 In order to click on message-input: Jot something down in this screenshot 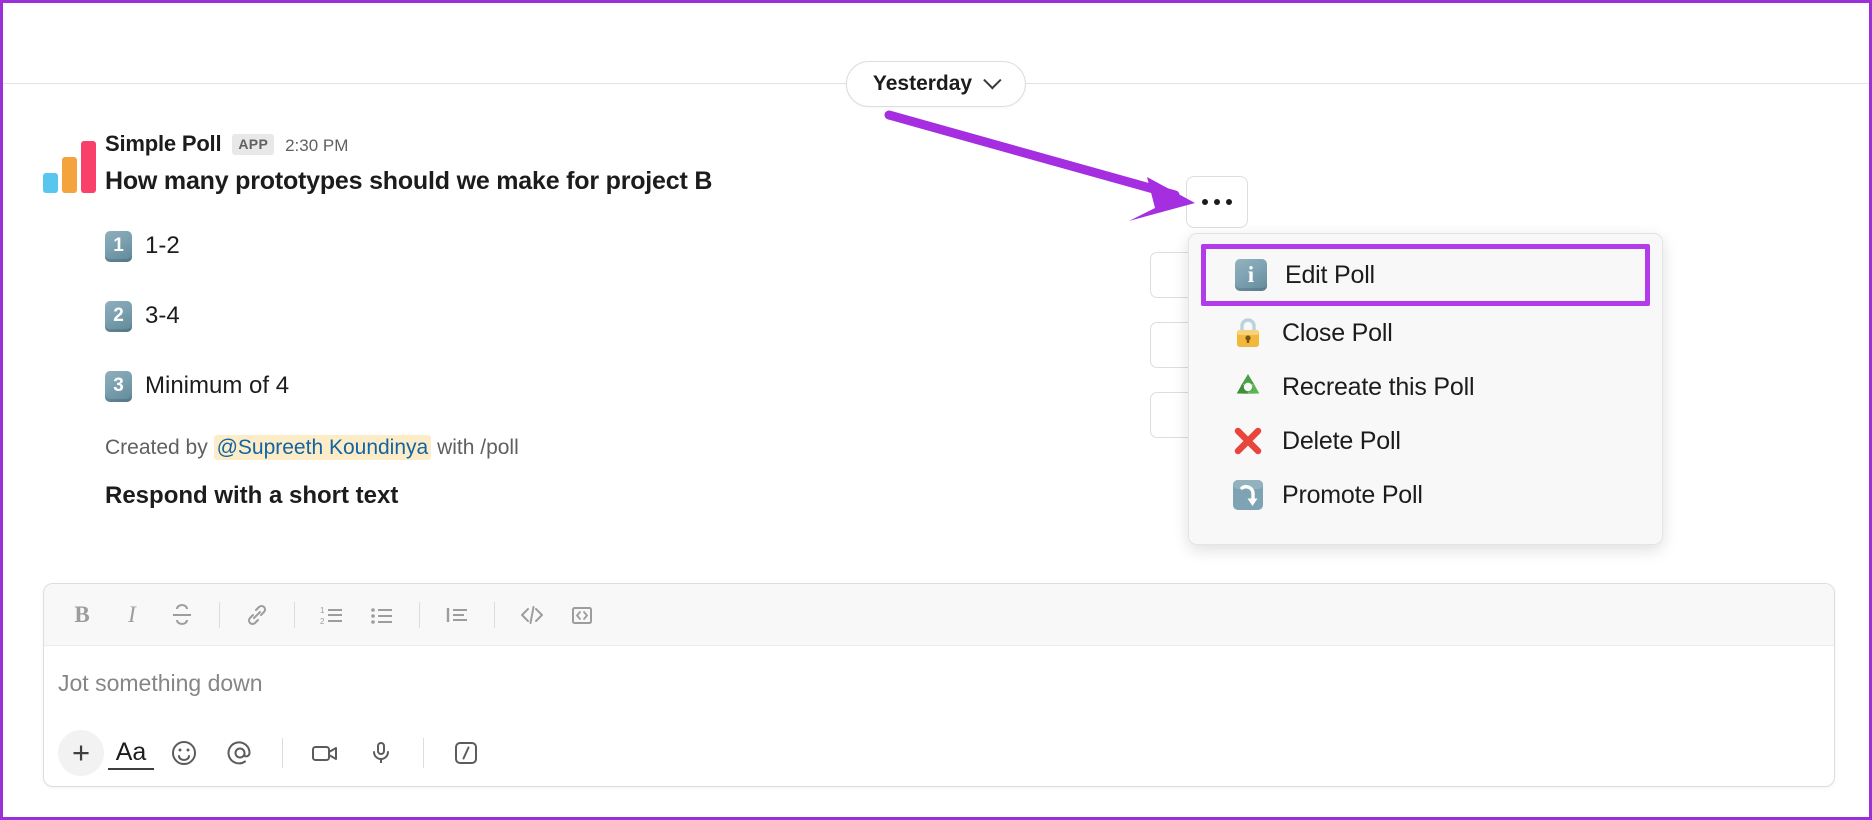, I will do `click(939, 683)`.